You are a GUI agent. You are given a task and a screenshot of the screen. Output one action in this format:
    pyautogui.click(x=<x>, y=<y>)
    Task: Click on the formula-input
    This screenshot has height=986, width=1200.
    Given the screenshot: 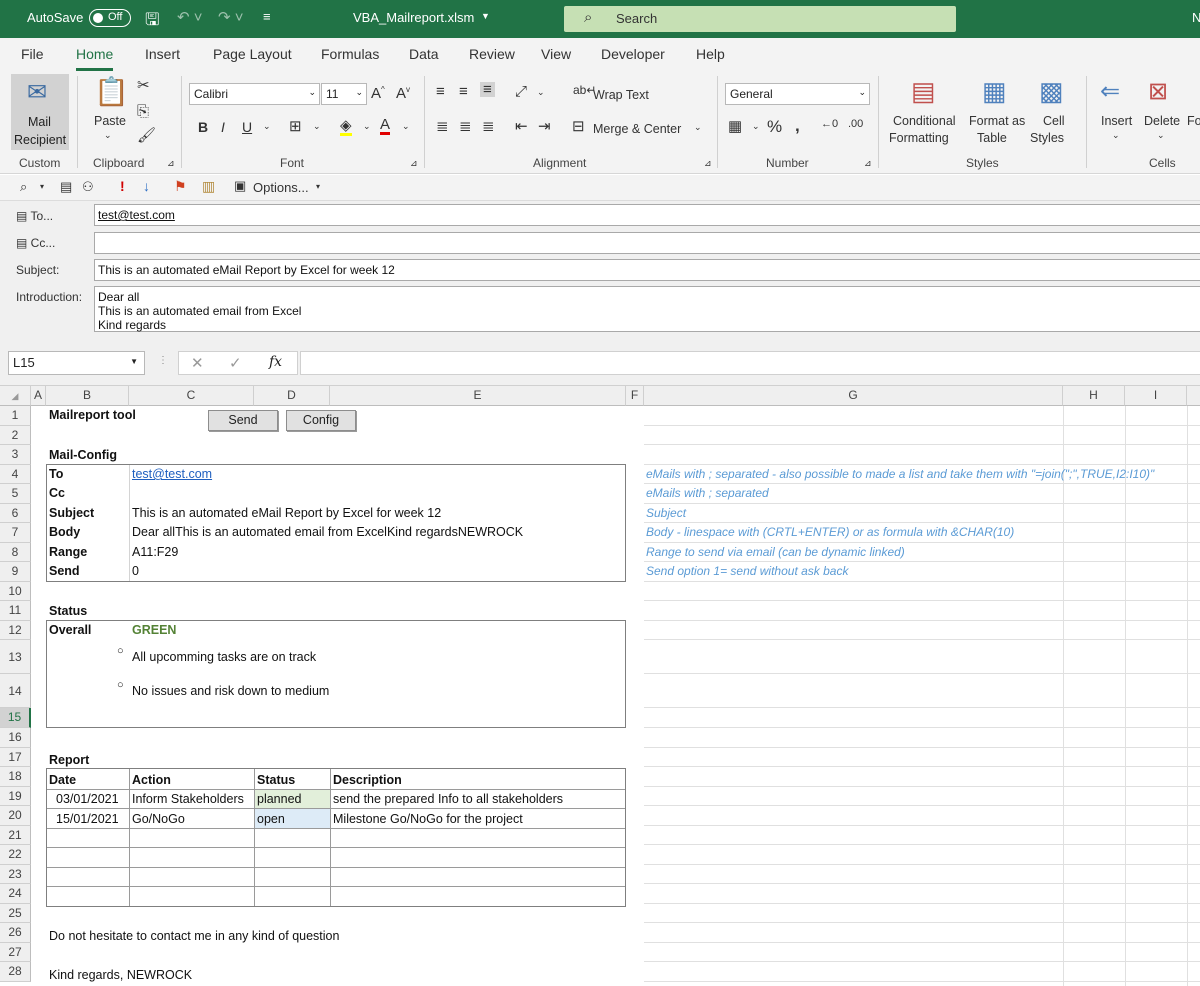 What is the action you would take?
    pyautogui.click(x=750, y=363)
    